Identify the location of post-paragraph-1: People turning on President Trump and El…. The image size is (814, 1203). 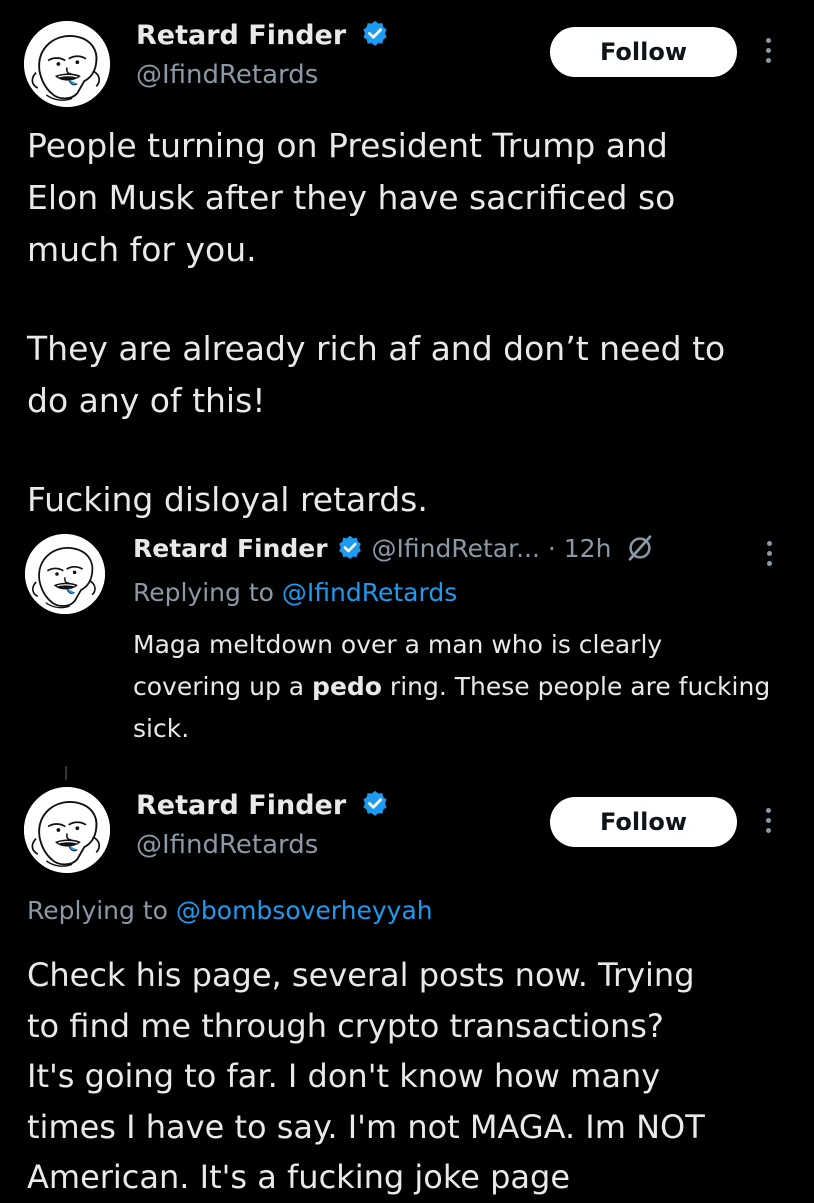
(351, 197).